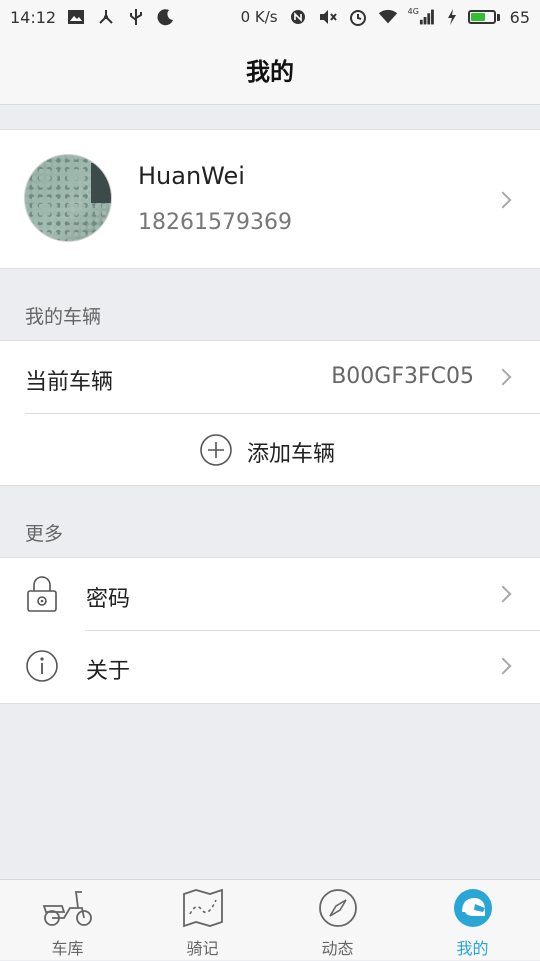 The image size is (540, 961). What do you see at coordinates (216, 452) in the screenshot?
I see `add-circle-icon` at bounding box center [216, 452].